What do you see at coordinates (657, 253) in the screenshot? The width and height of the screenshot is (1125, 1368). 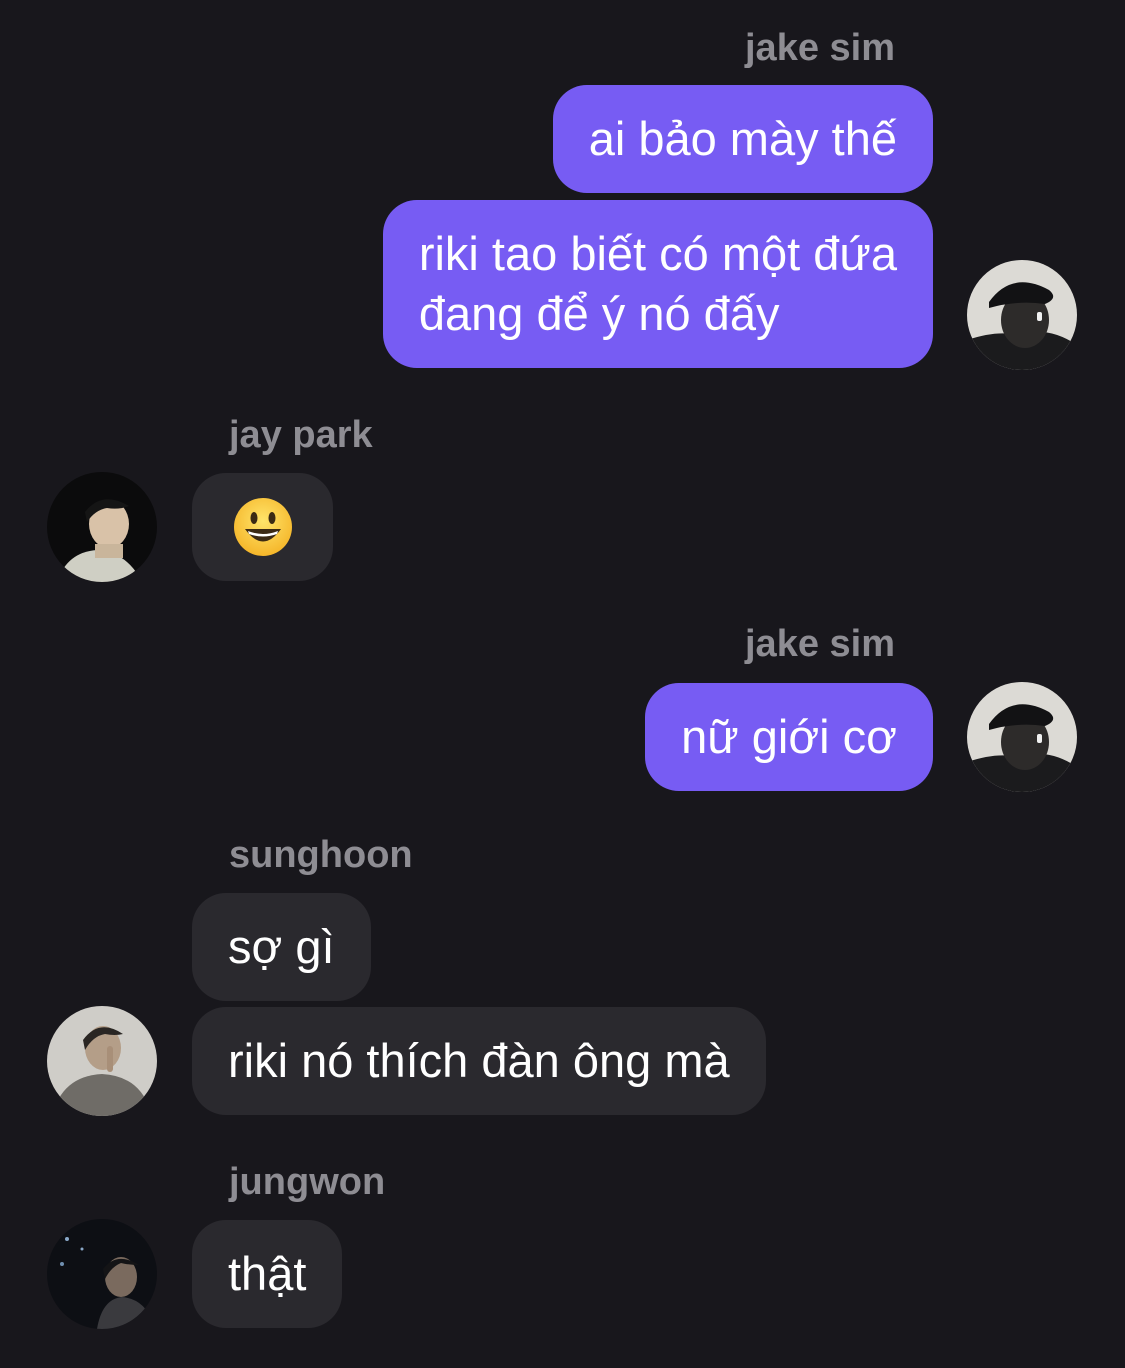 I see `message-text-line: riki tao biết có một đứa` at bounding box center [657, 253].